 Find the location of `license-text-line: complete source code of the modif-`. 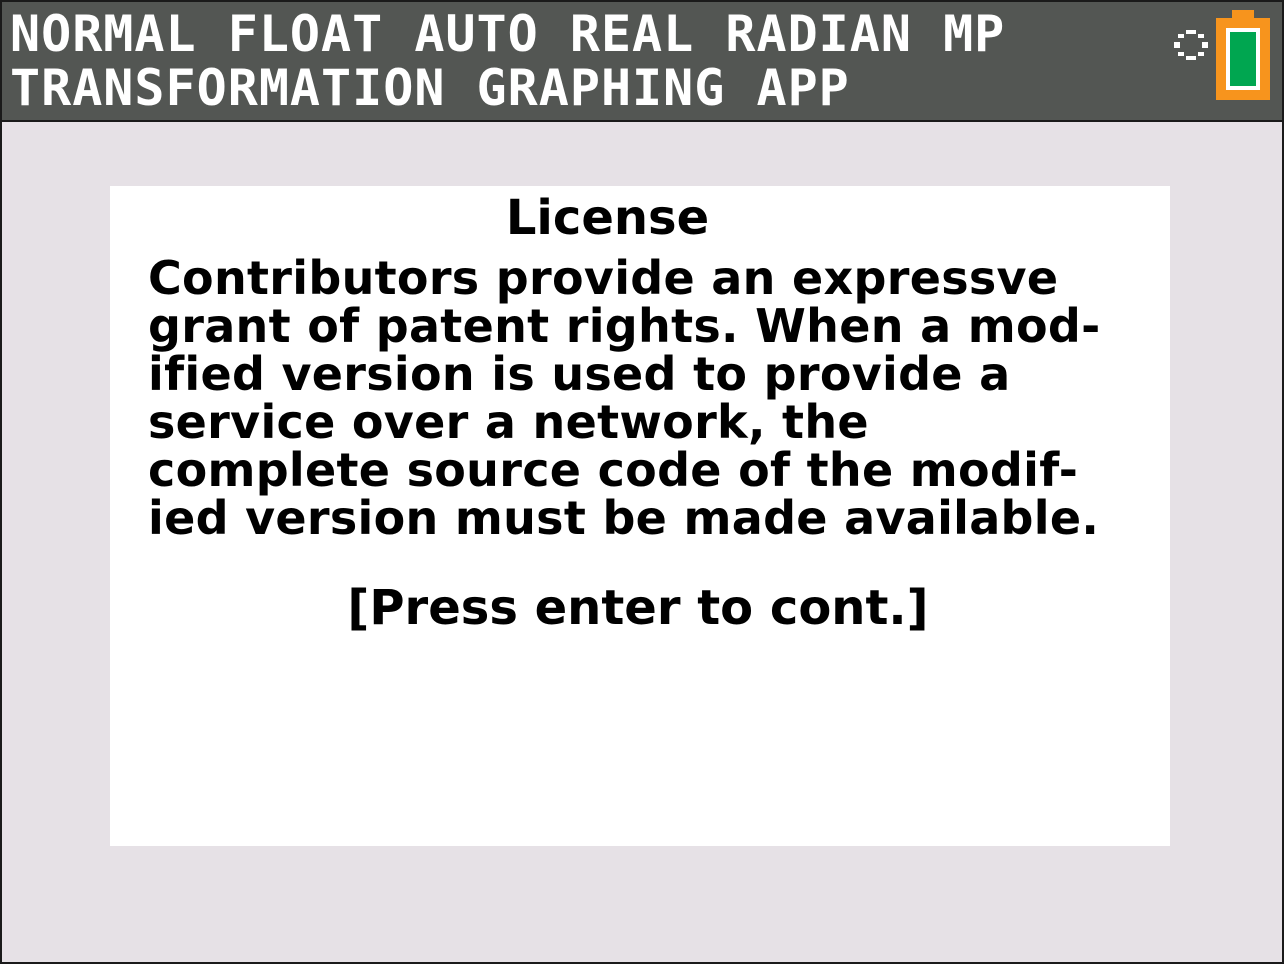

license-text-line: complete source code of the modif- is located at coordinates (613, 470).